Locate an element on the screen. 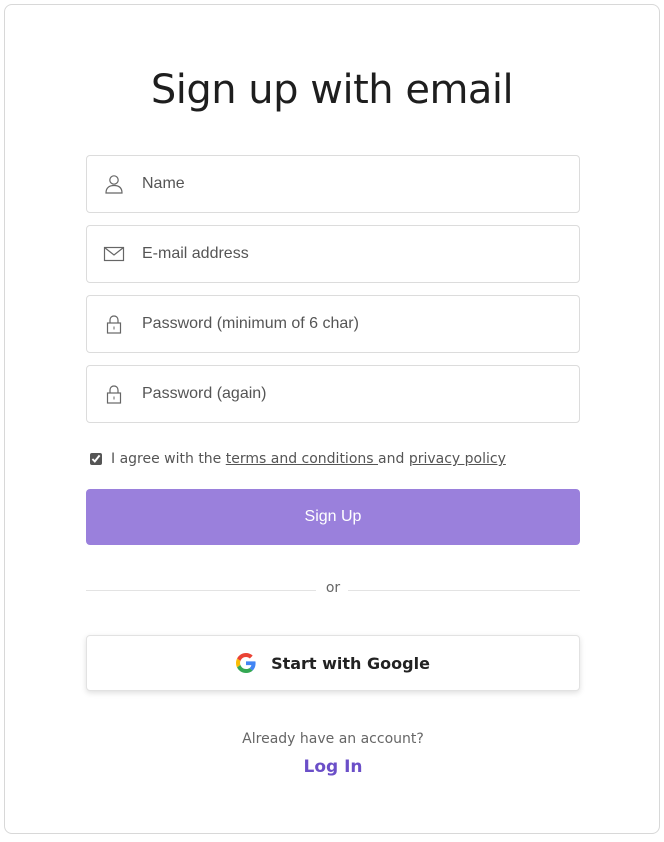 The image size is (664, 842). login-link: Log In is located at coordinates (333, 767).